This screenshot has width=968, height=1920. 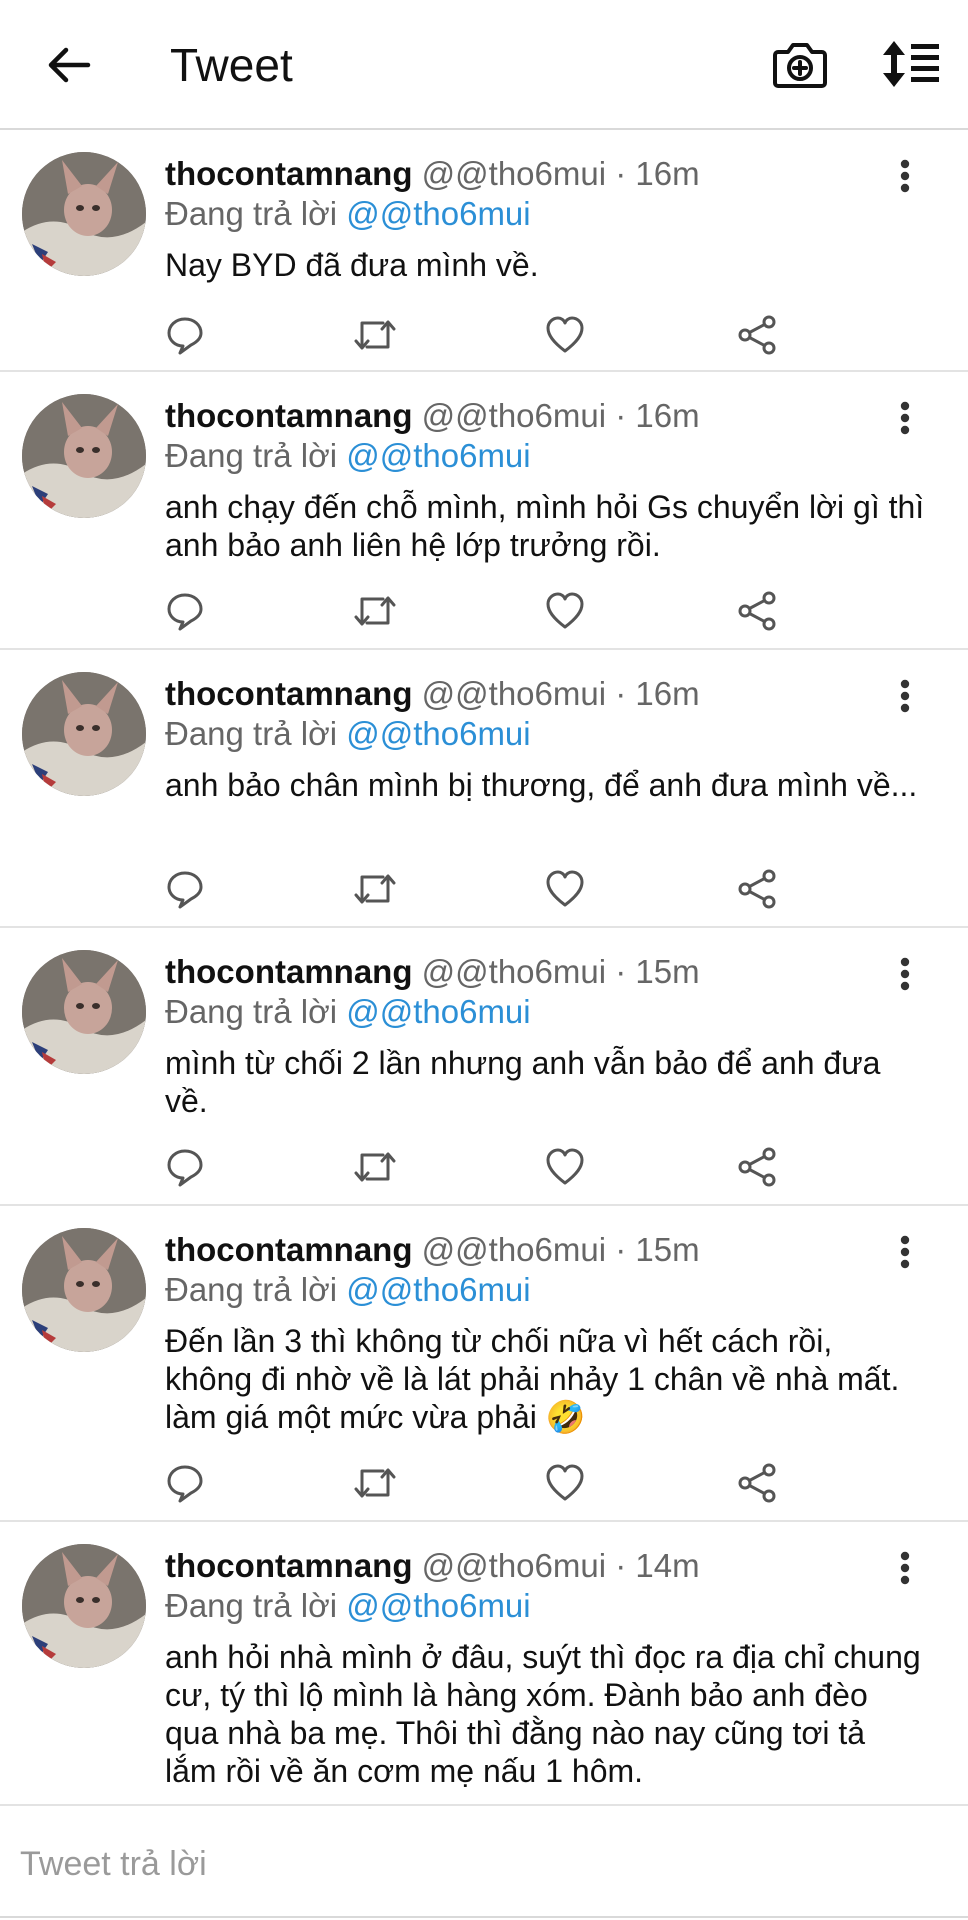 I want to click on sort-list-icon, so click(x=911, y=64).